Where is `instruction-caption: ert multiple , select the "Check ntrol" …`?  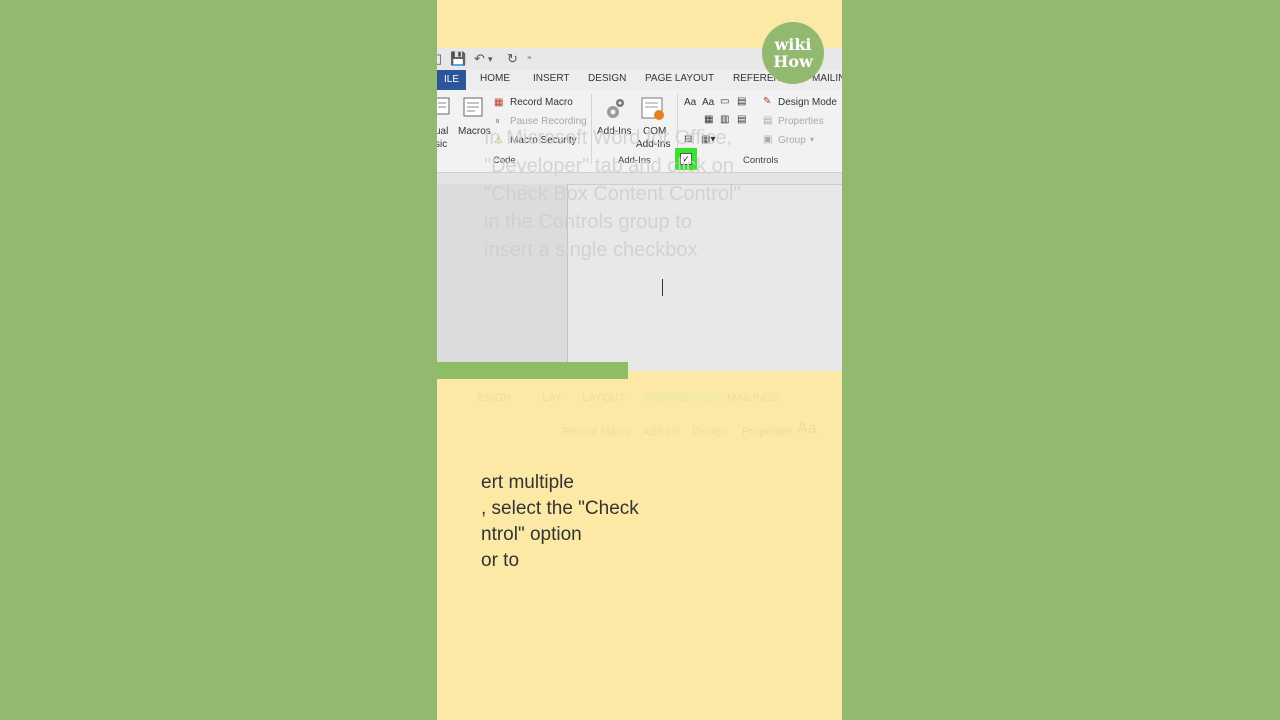 instruction-caption: ert multiple , select the "Check ntrol" … is located at coordinates (560, 522).